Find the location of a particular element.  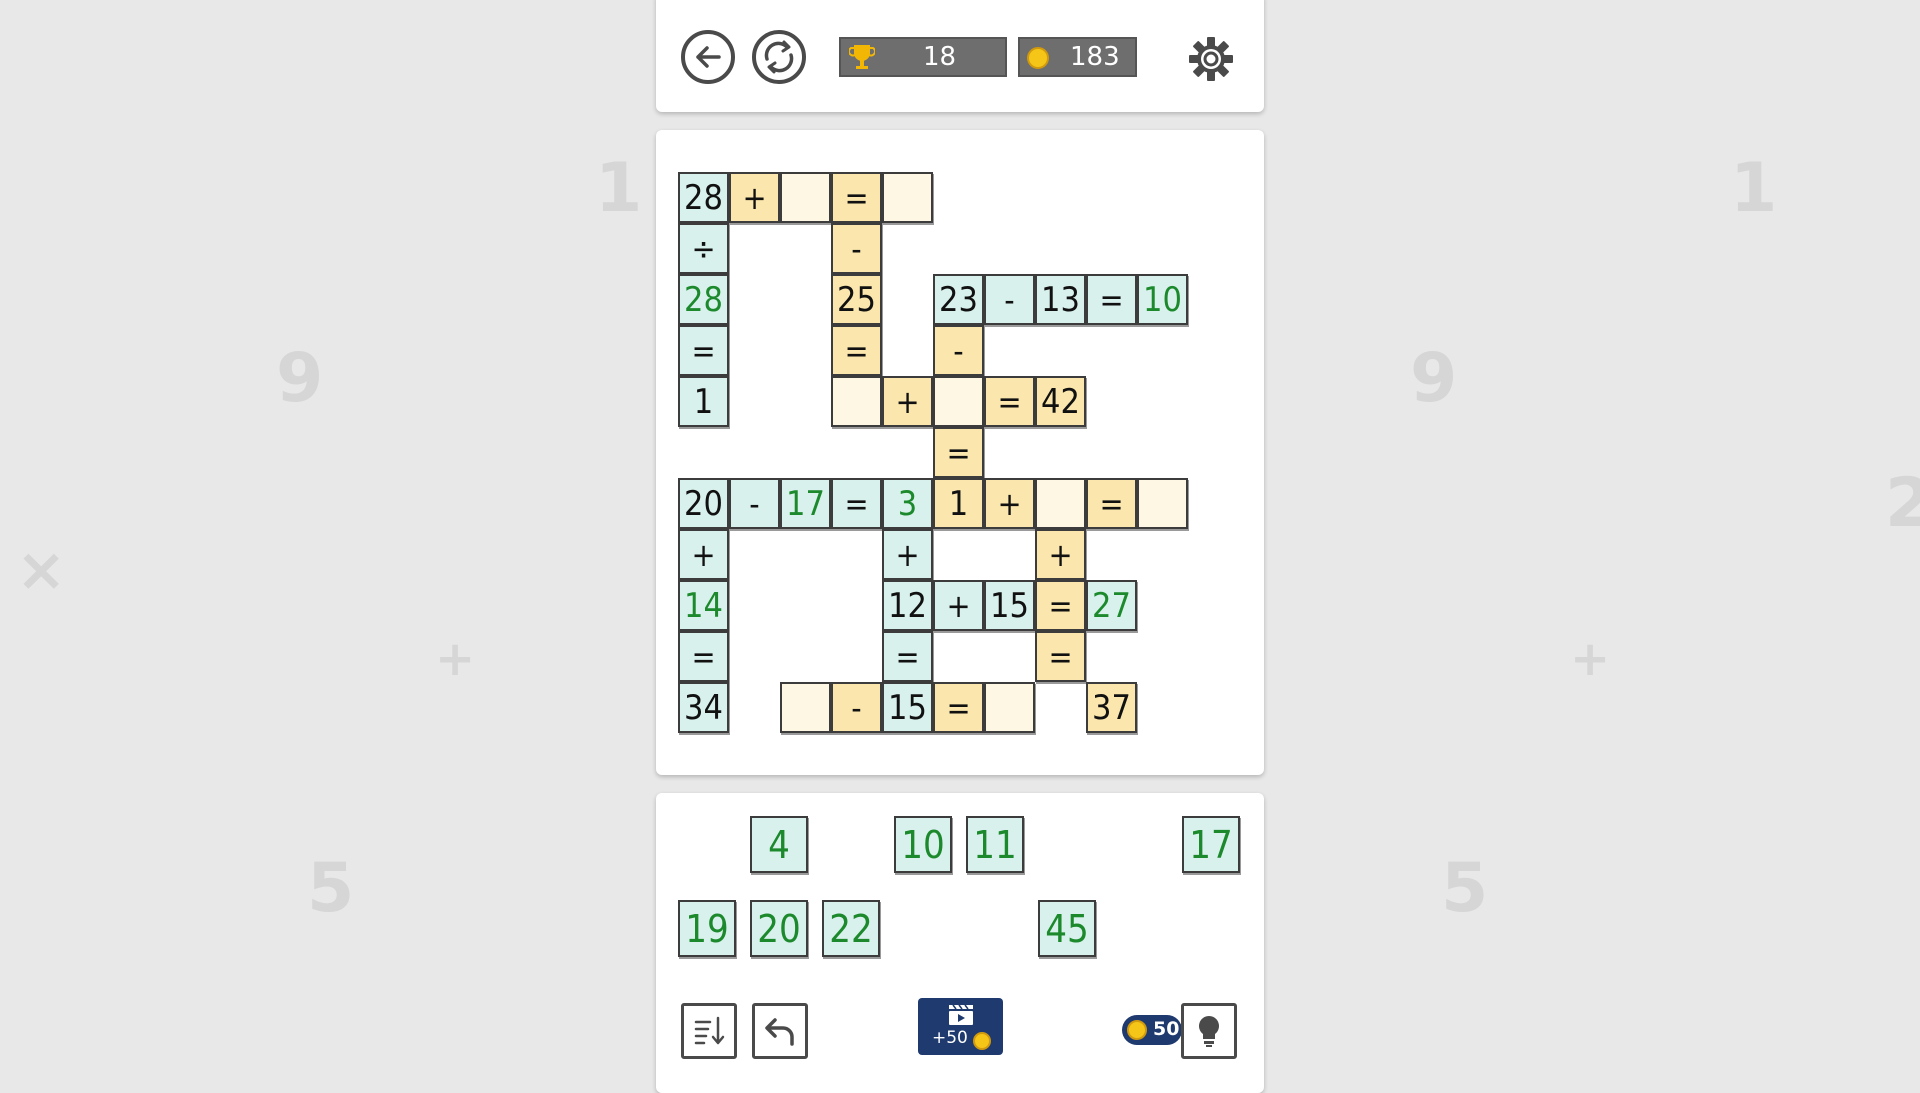

lightbulb-icon is located at coordinates (1209, 1031).